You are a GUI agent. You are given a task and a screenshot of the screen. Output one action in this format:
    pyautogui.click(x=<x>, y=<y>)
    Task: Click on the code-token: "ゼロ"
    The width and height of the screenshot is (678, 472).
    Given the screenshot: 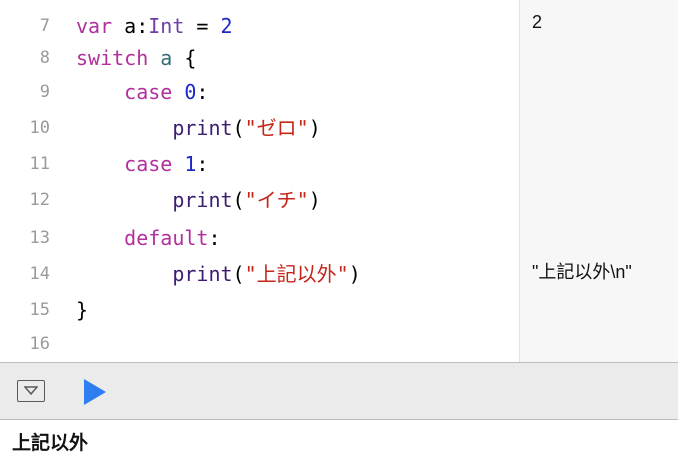 What is the action you would take?
    pyautogui.click(x=276, y=128)
    